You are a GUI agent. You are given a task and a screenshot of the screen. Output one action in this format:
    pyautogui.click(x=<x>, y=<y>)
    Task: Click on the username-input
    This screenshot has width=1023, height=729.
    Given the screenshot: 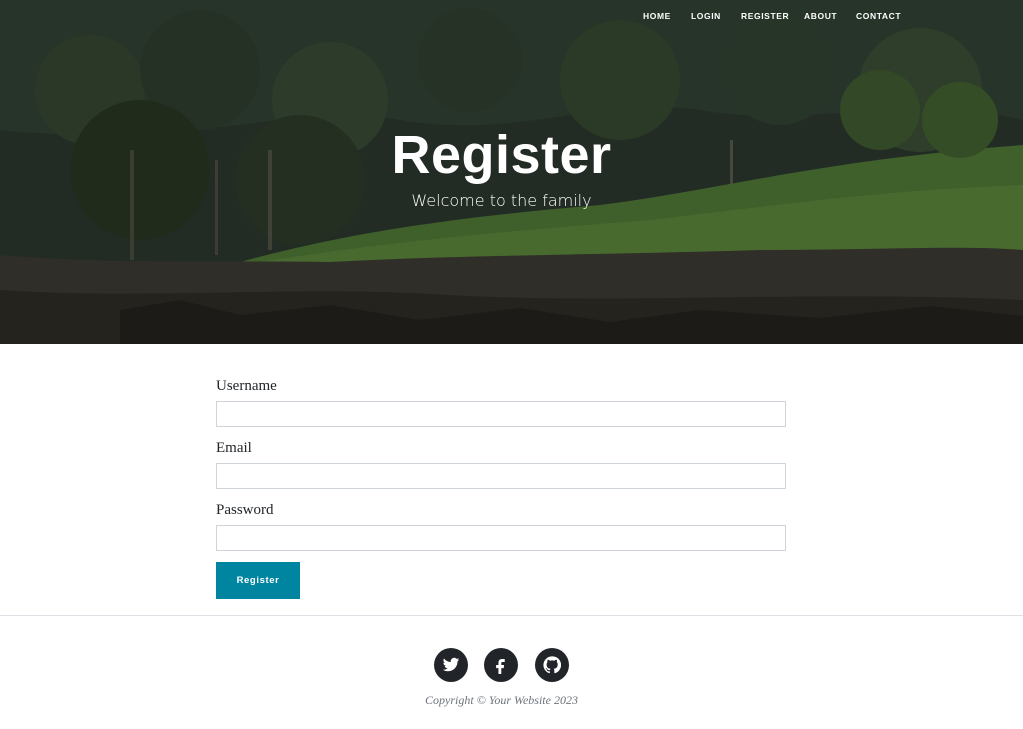 What is the action you would take?
    pyautogui.click(x=501, y=414)
    